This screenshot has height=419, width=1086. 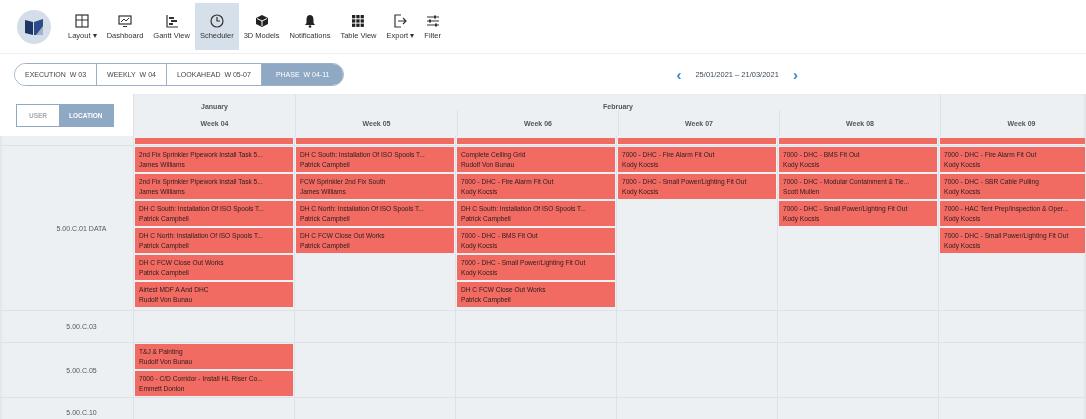 What do you see at coordinates (679, 74) in the screenshot?
I see `previous-button: ‹` at bounding box center [679, 74].